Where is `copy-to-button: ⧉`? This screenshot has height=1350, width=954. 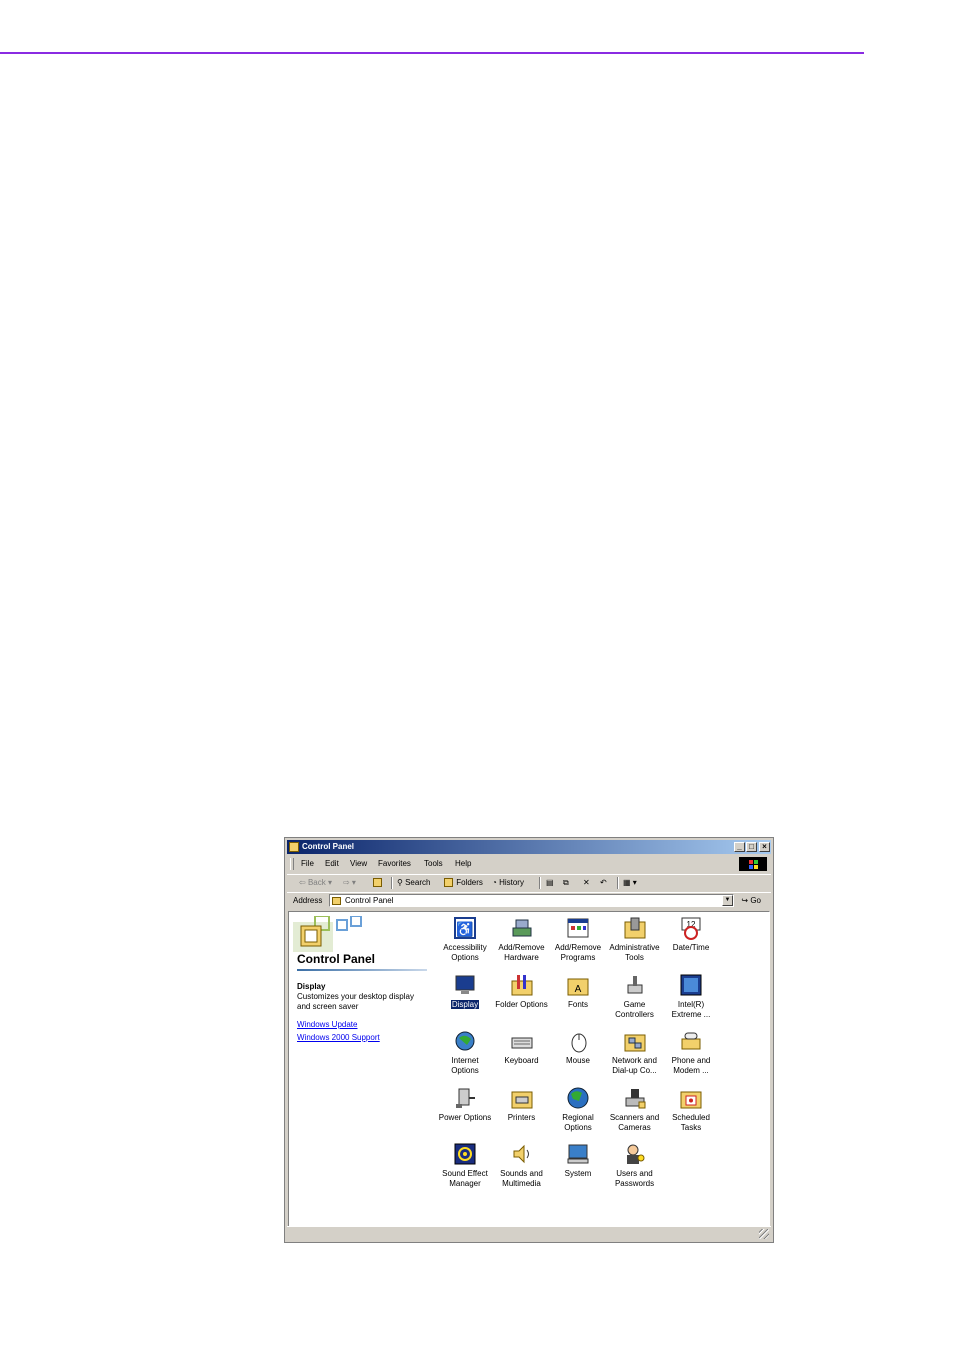
copy-to-button: ⧉ is located at coordinates (566, 883).